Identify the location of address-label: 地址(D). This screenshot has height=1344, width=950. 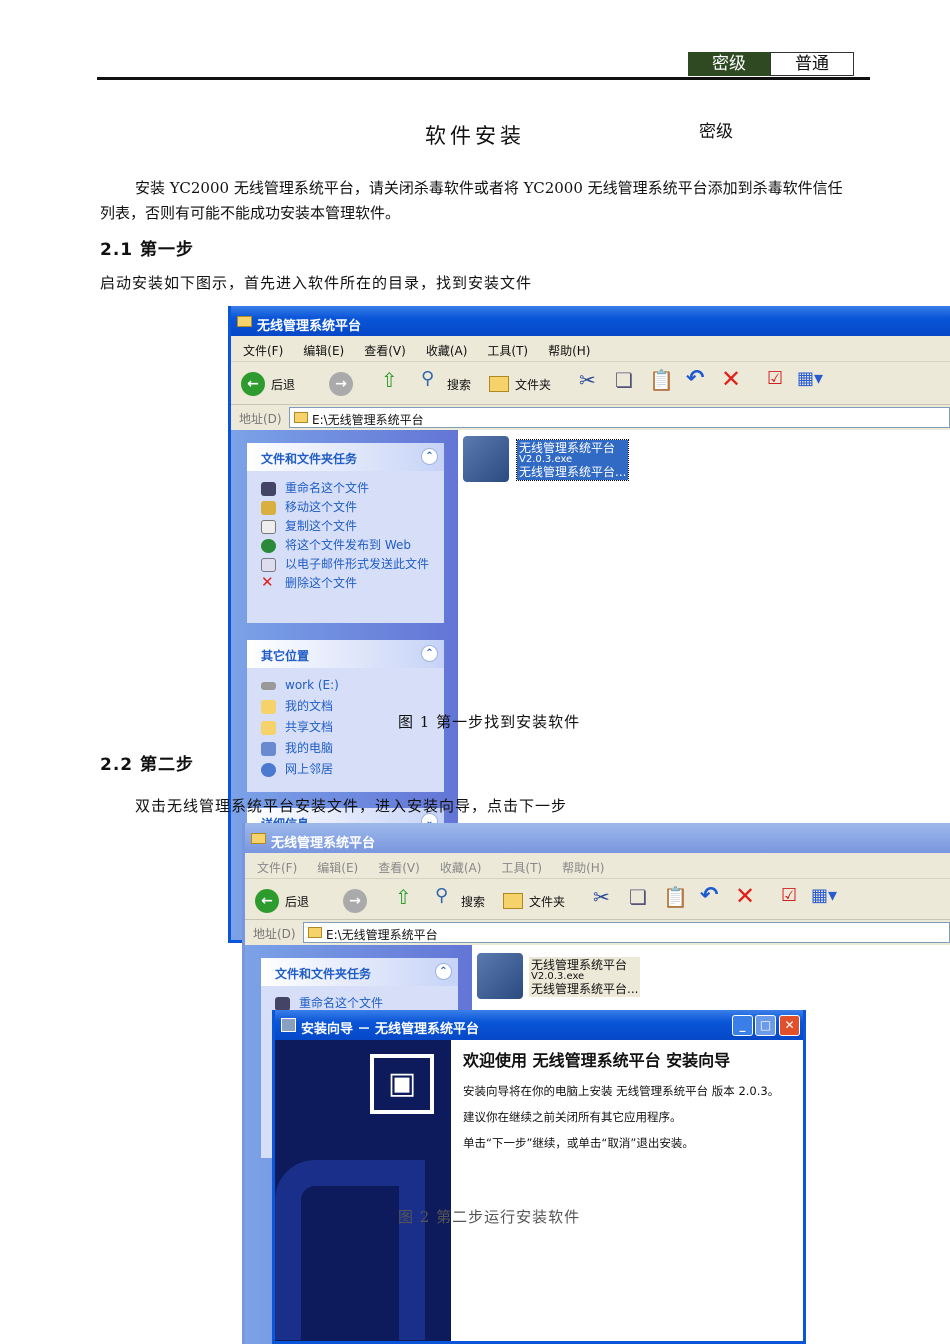
(274, 934).